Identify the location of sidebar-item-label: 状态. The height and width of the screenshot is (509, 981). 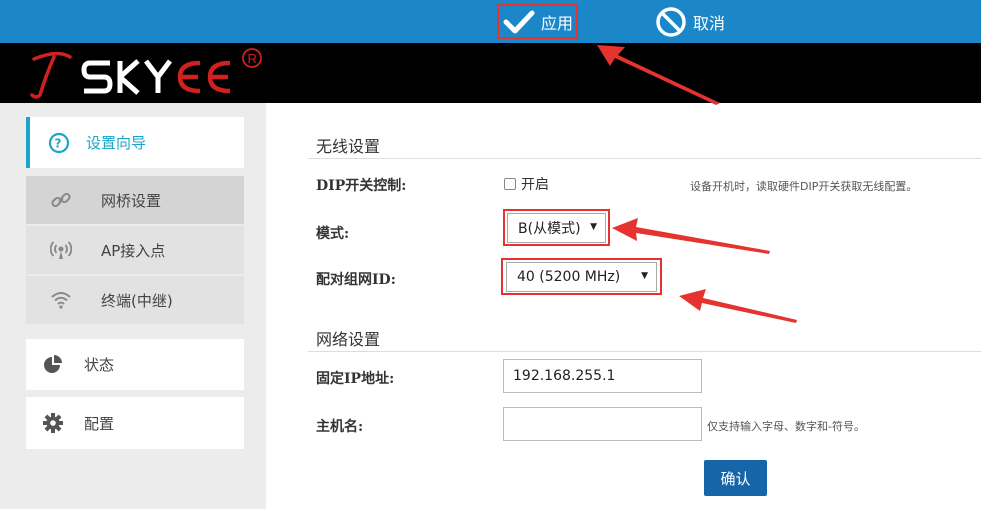
(99, 365).